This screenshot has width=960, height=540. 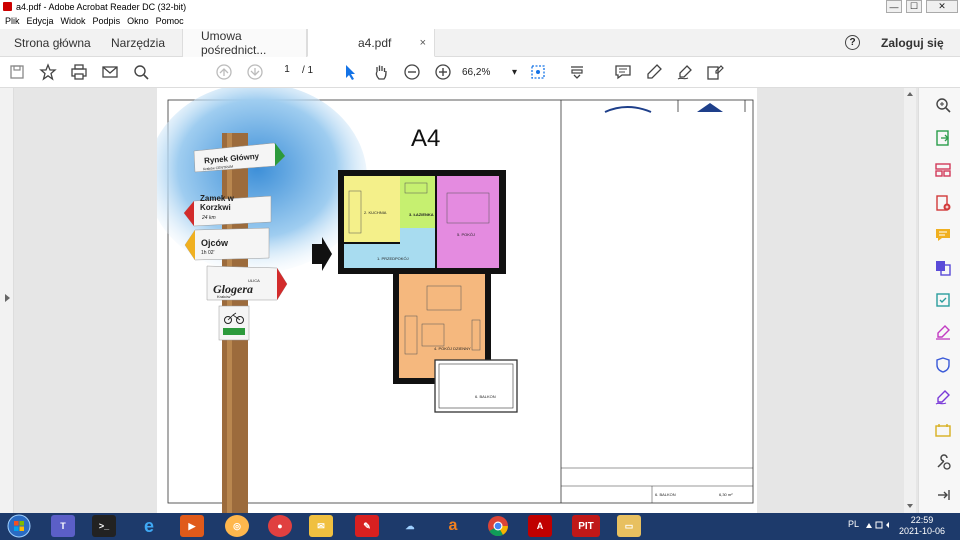 I want to click on next-page-icon, so click(x=255, y=72).